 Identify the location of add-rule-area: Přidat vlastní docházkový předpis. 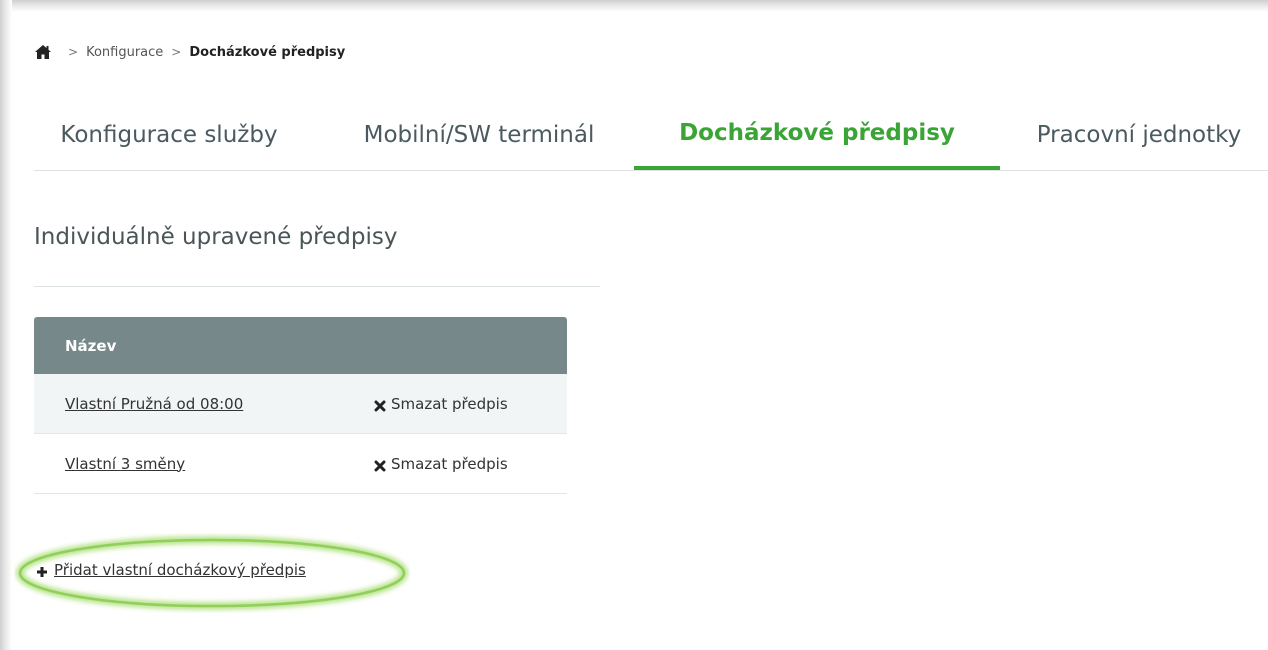
(212, 573).